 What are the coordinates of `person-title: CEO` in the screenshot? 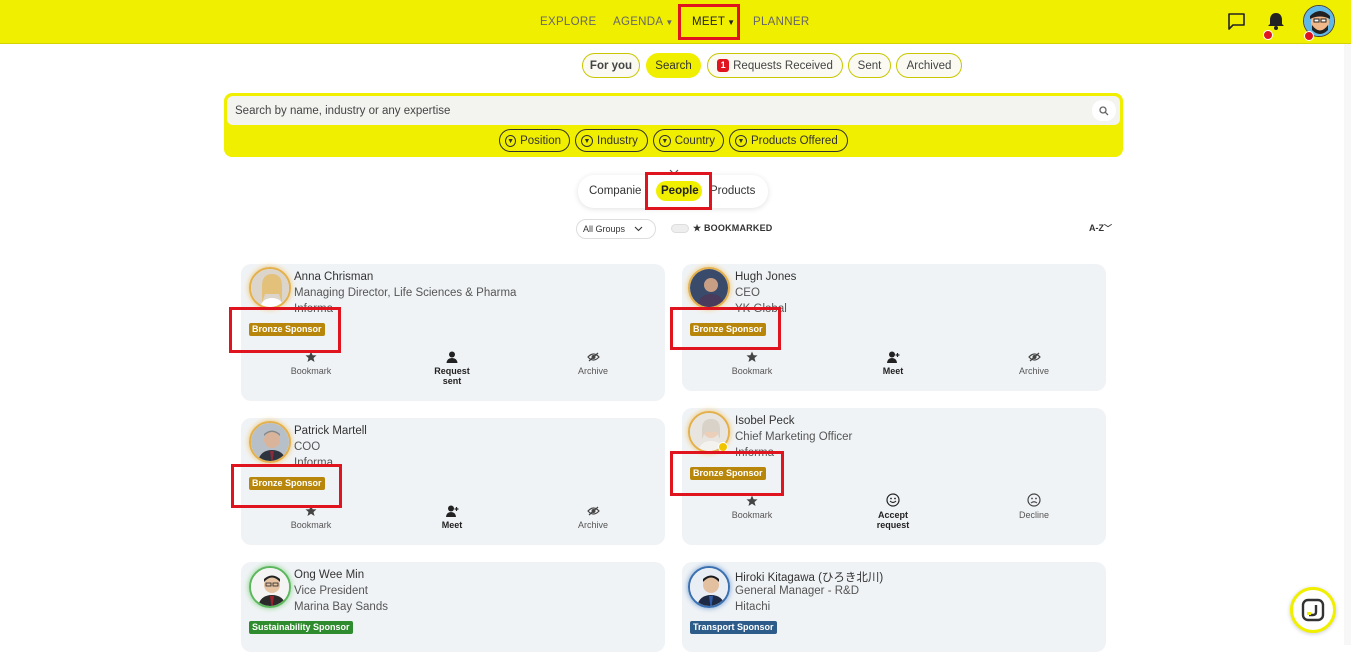 It's located at (747, 293).